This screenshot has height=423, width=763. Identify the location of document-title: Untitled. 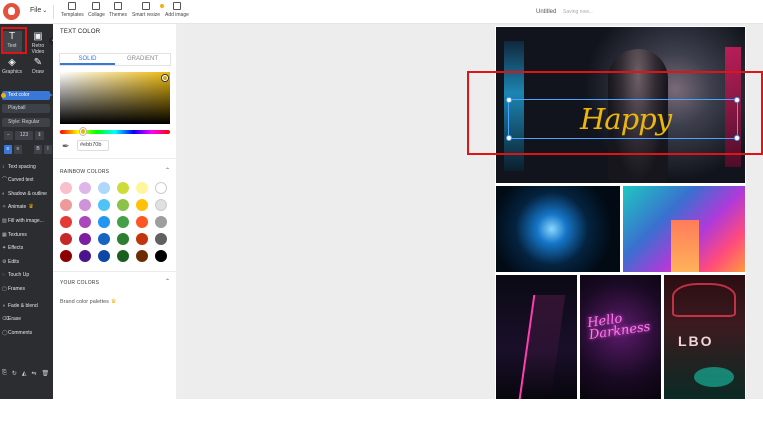
(546, 12).